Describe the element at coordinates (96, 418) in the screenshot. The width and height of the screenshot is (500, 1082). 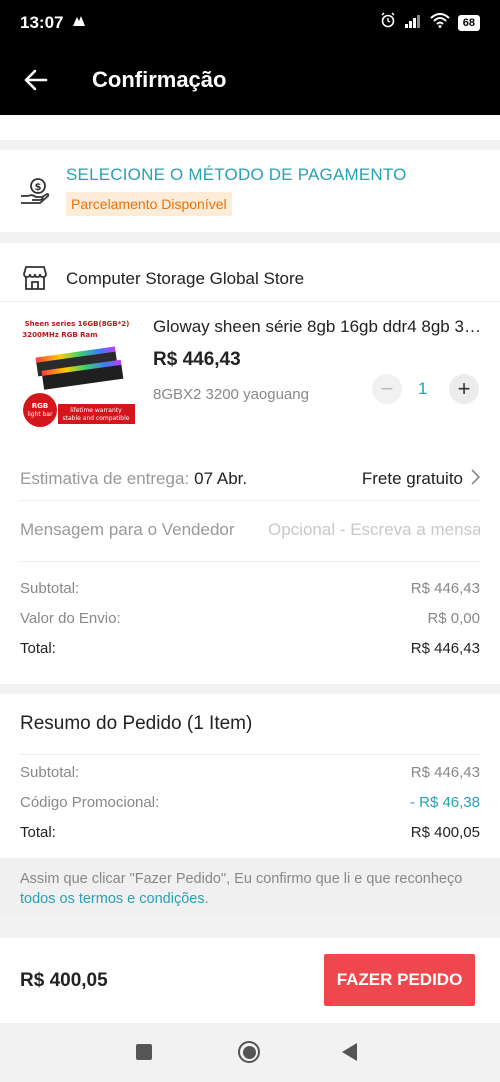
I see `product-image-text: stable and compatible` at that location.